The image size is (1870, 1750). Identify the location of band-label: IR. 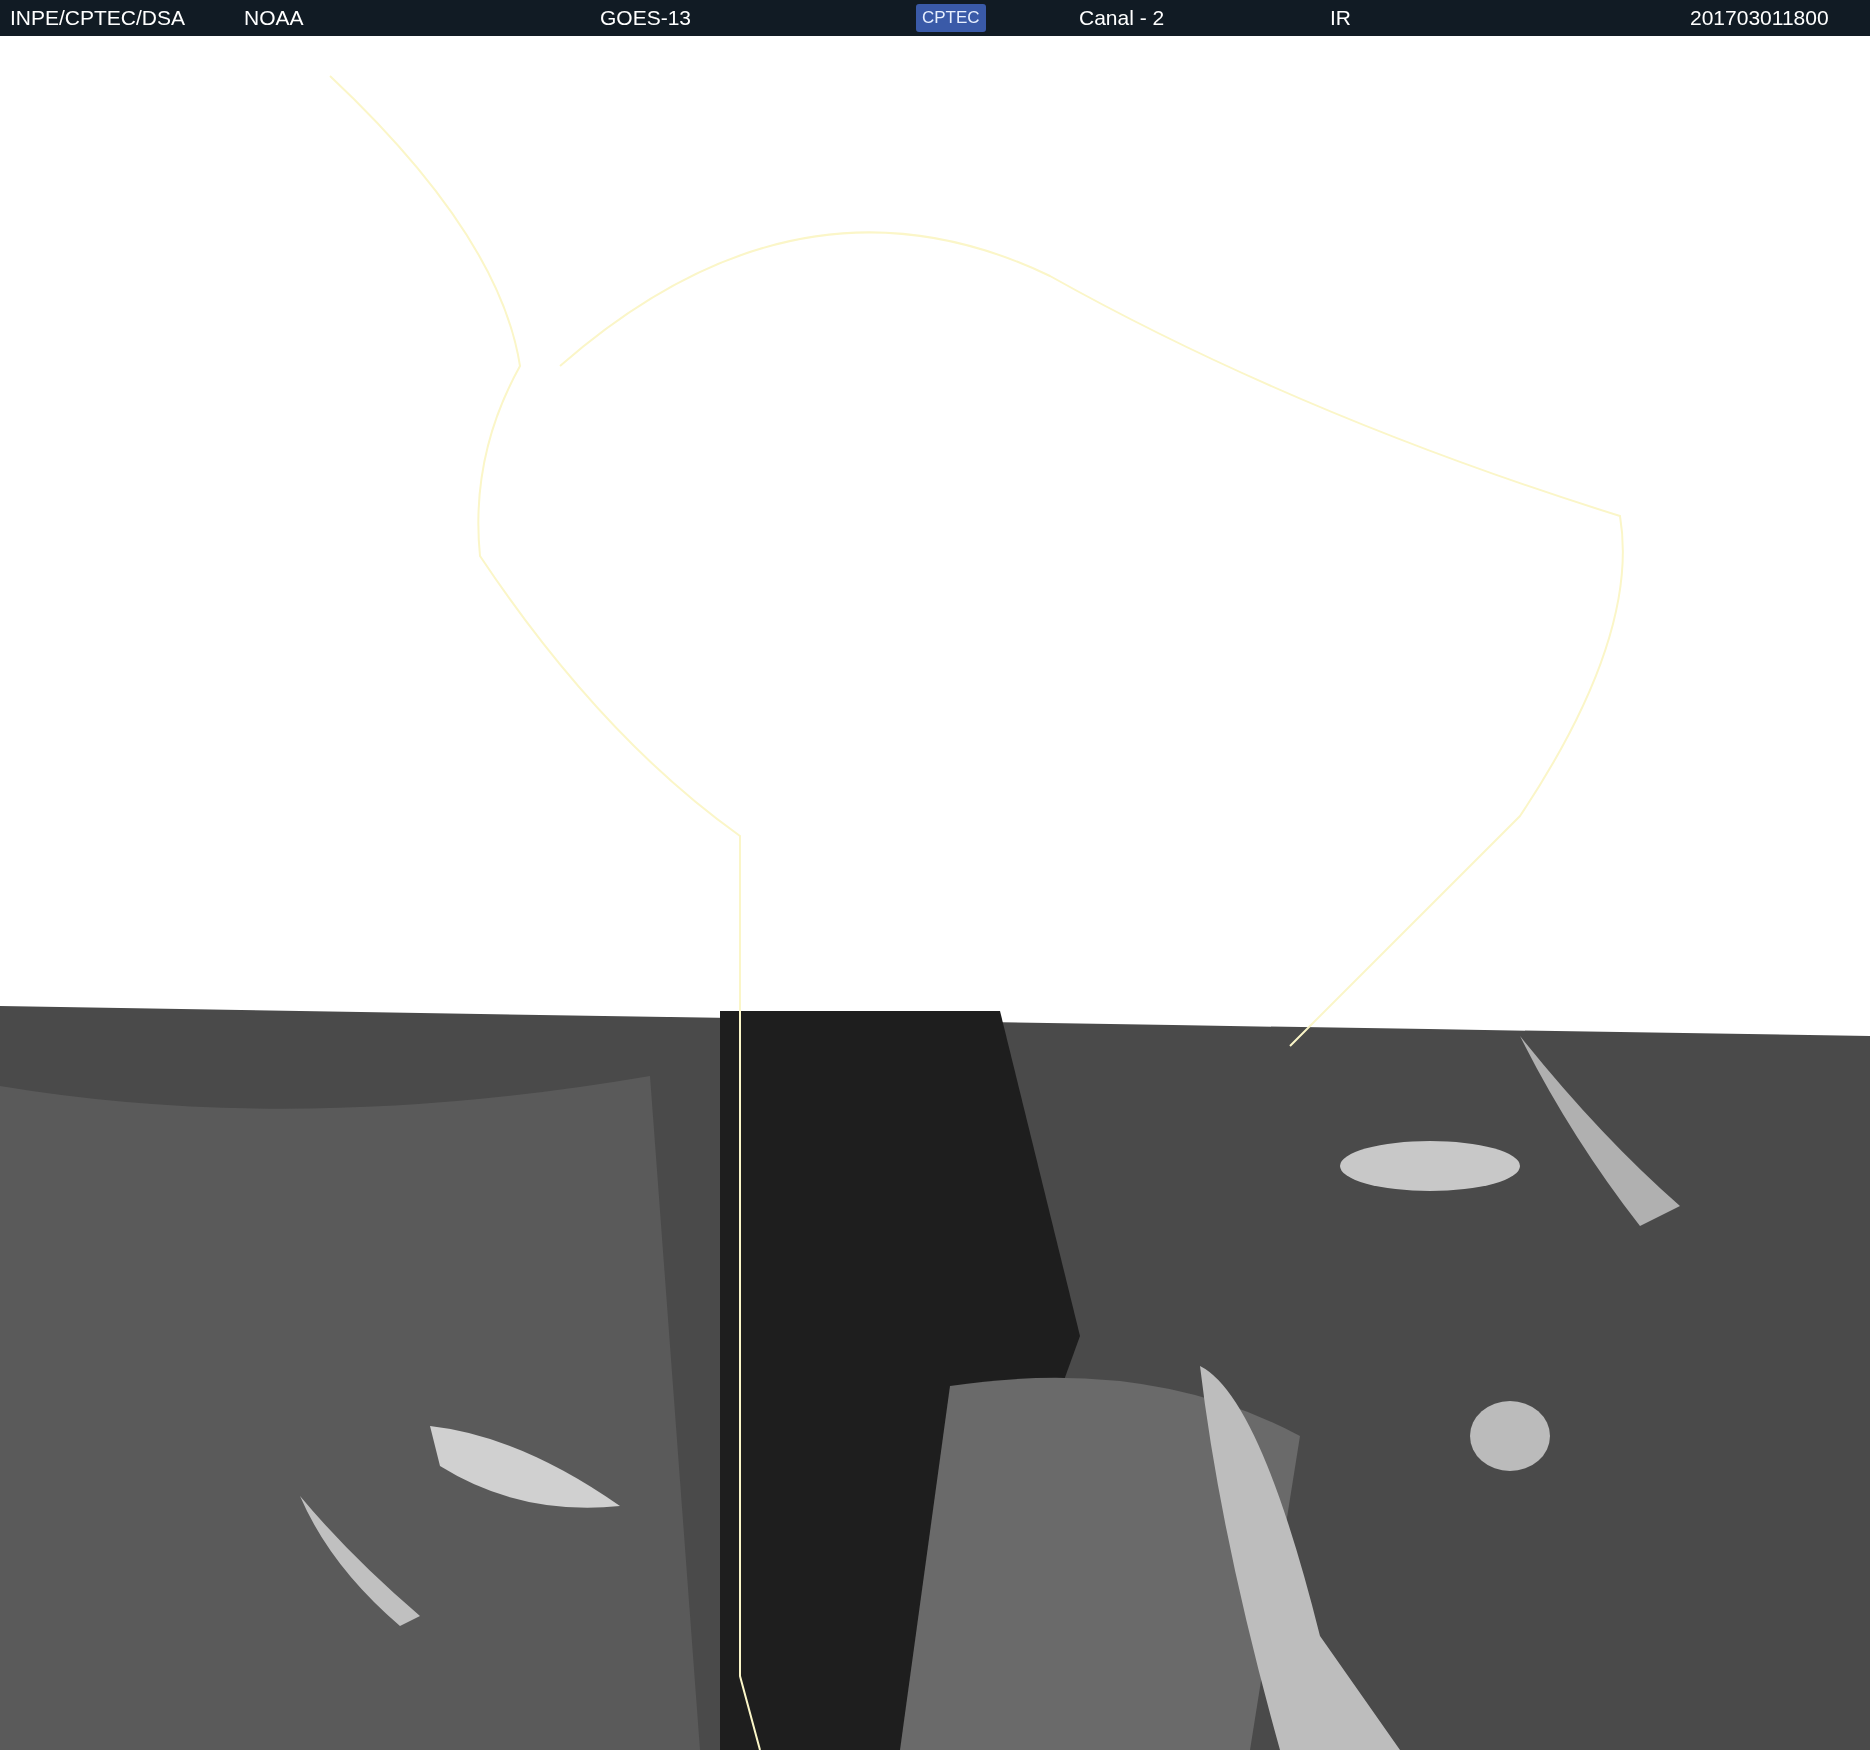
(1340, 18).